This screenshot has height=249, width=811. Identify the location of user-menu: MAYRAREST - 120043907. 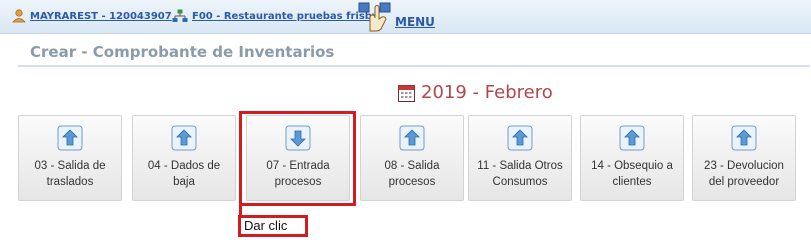
(92, 16).